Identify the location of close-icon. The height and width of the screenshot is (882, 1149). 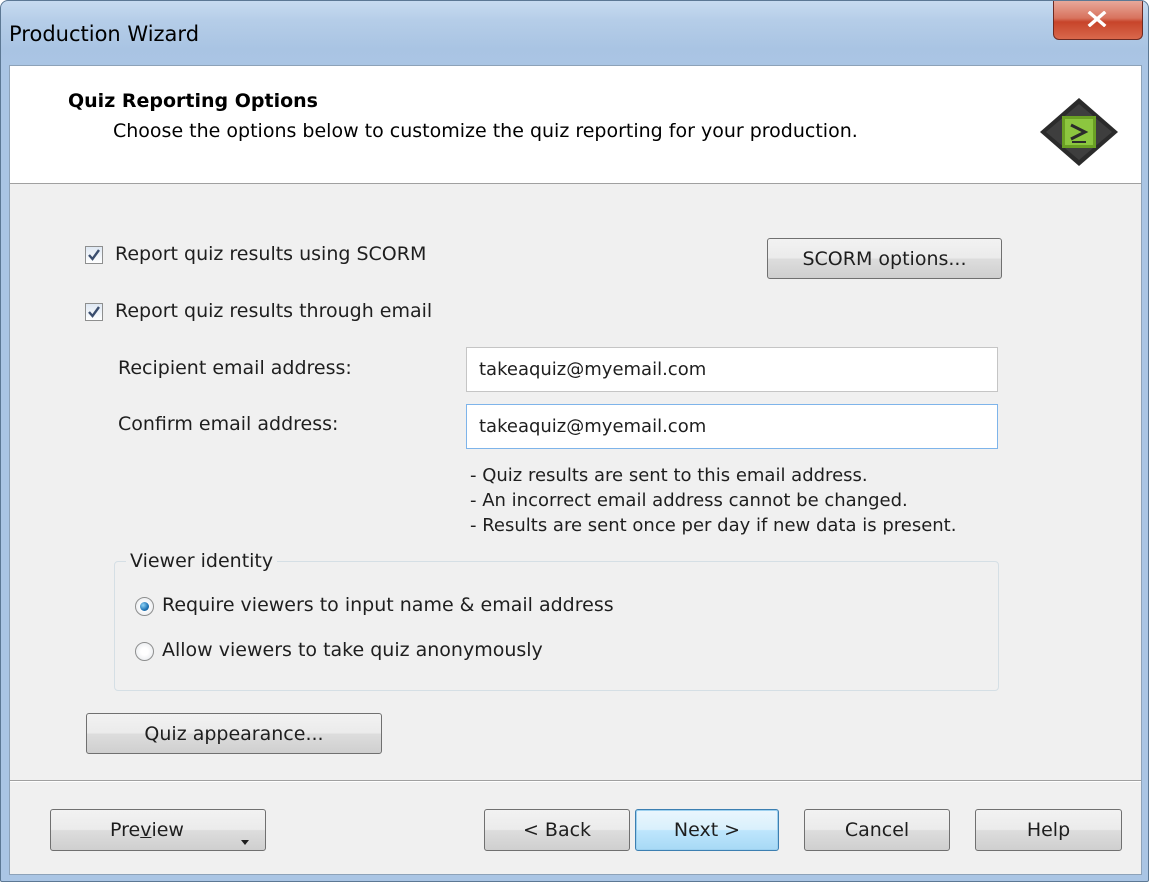
(1097, 19).